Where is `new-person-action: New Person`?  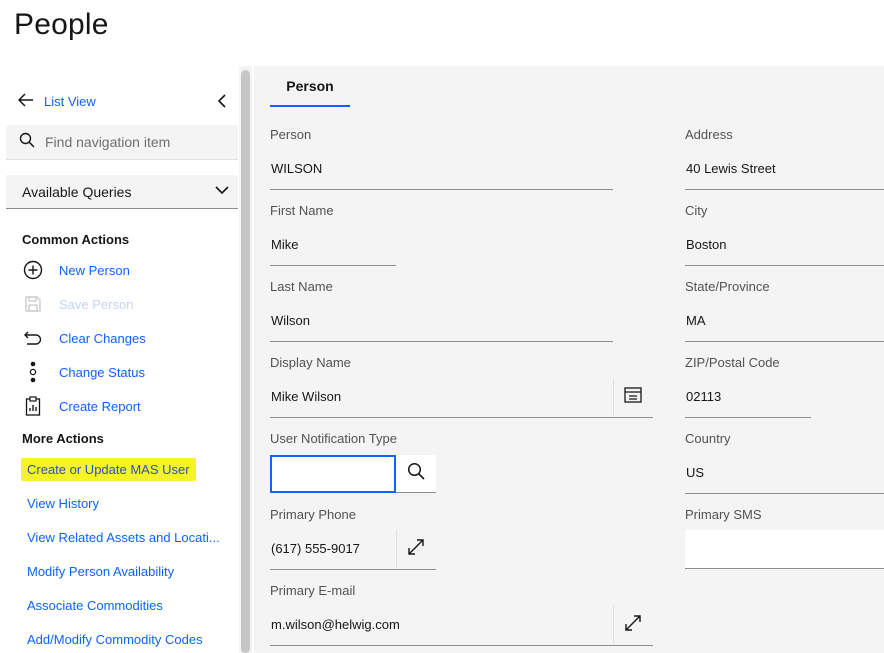
new-person-action: New Person is located at coordinates (76, 270).